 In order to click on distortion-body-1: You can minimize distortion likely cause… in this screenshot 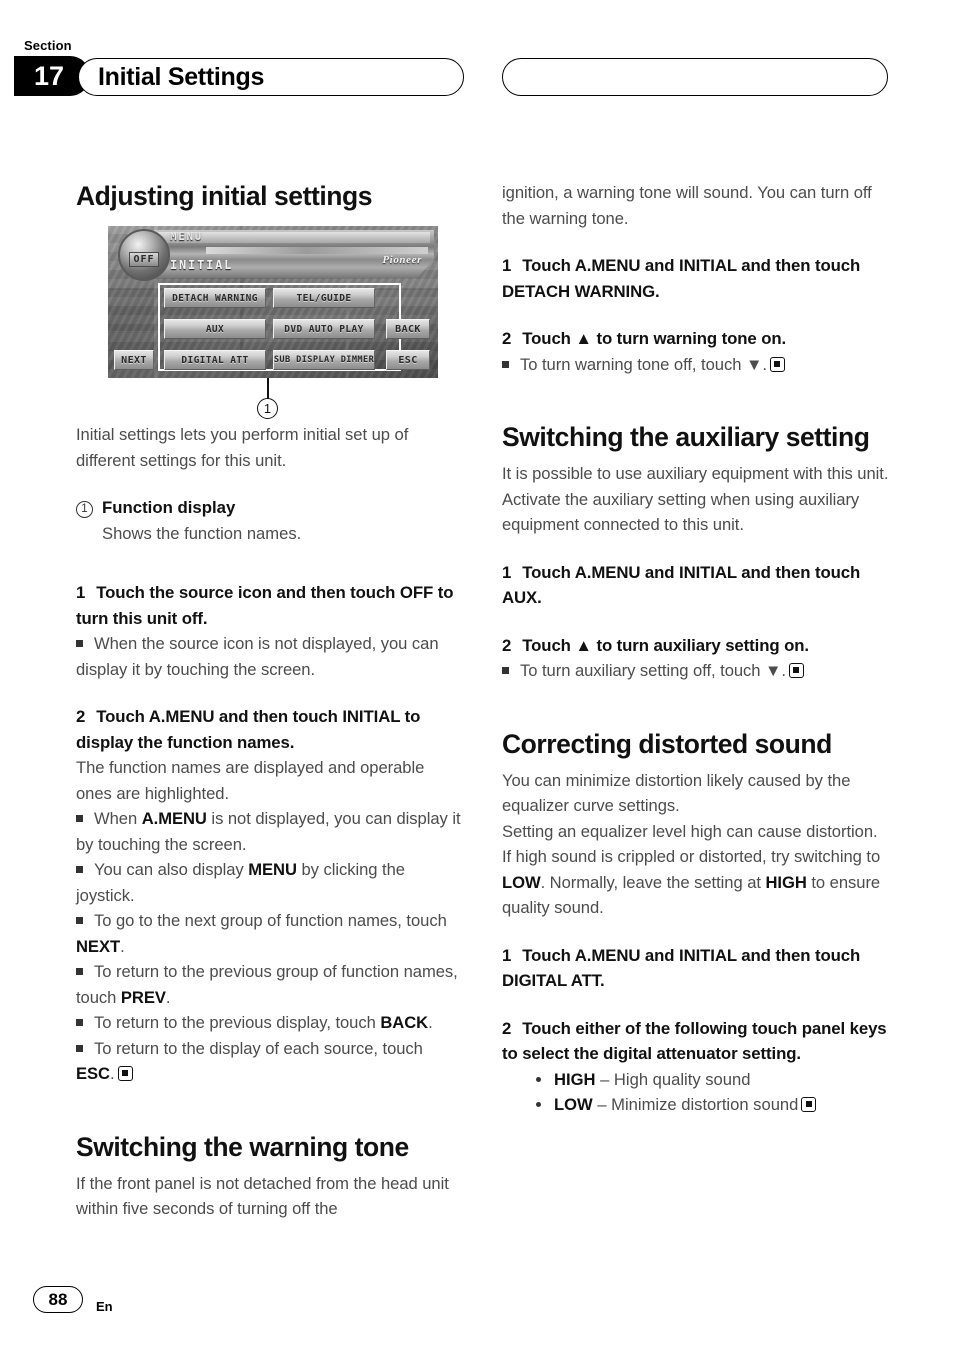, I will do `click(676, 793)`.